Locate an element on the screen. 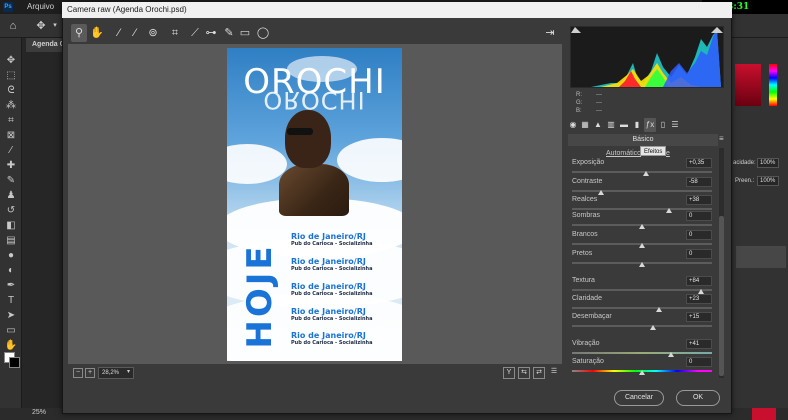  tab-basic-icon: ◉ is located at coordinates (573, 125).